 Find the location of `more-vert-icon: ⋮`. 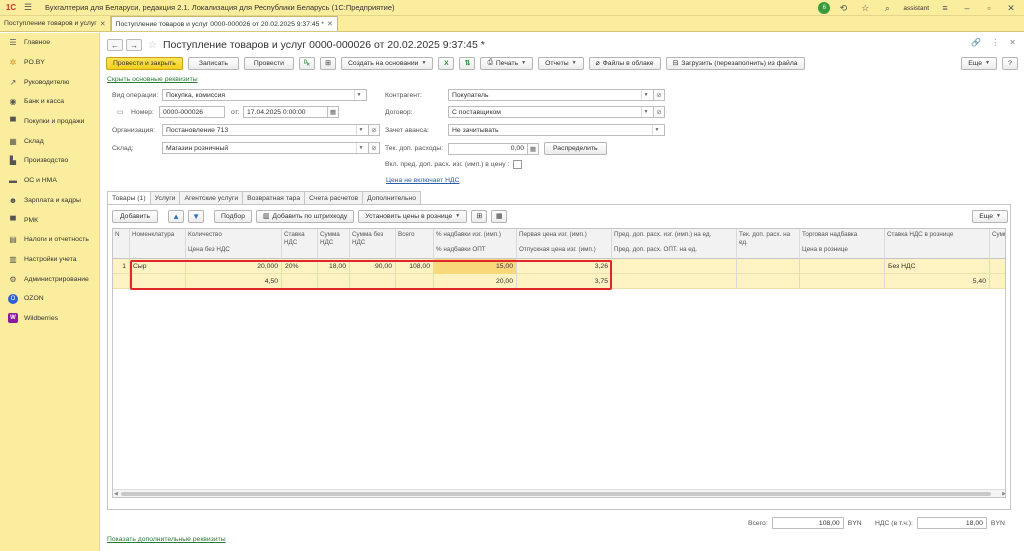

more-vert-icon: ⋮ is located at coordinates (995, 42).